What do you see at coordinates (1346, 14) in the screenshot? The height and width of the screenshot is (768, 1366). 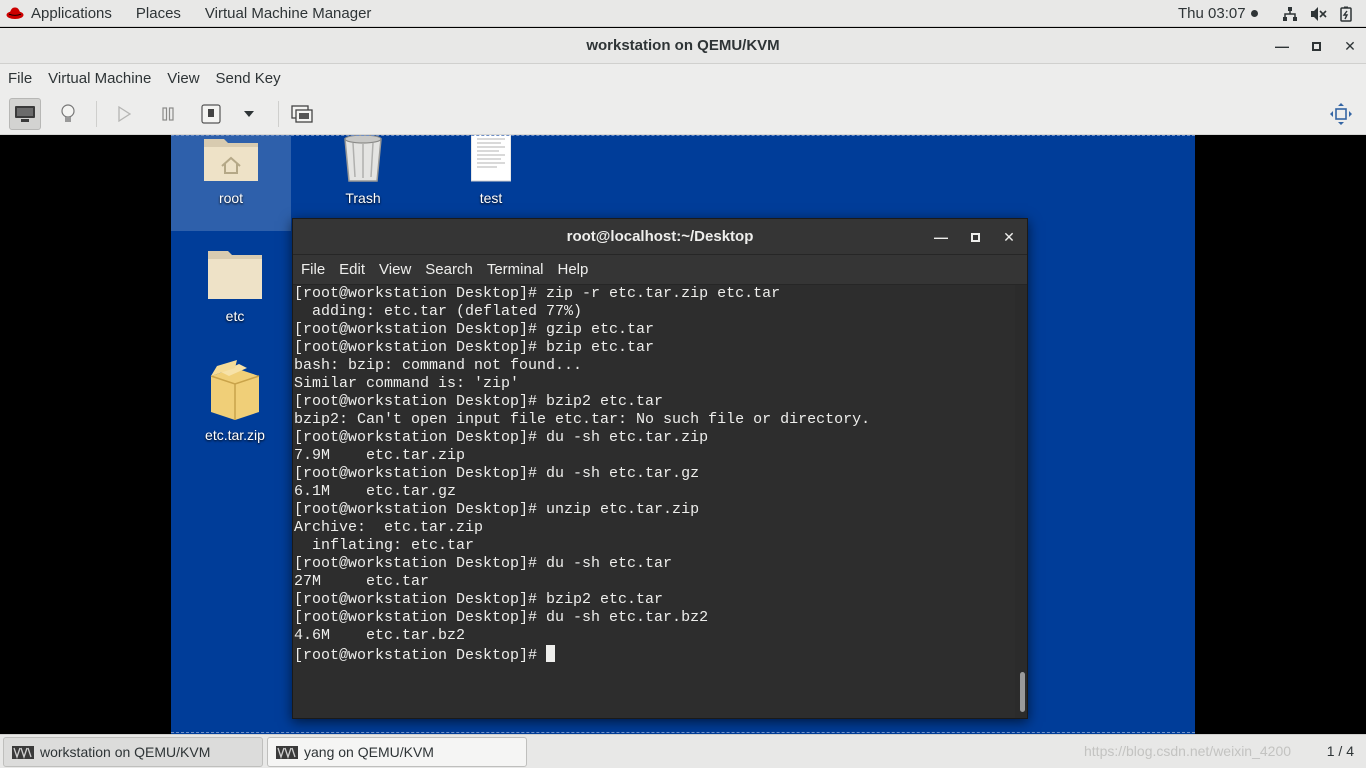 I see `power-icon` at bounding box center [1346, 14].